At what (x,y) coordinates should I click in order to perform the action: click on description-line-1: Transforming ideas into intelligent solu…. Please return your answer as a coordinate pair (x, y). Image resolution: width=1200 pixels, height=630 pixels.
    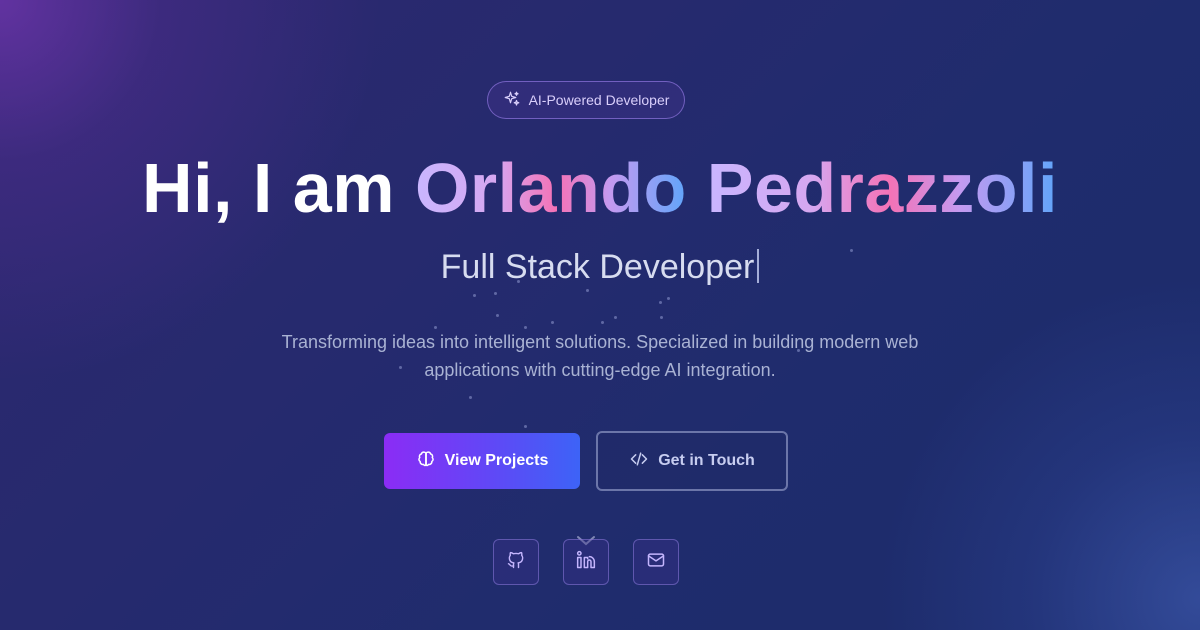
    Looking at the image, I should click on (600, 342).